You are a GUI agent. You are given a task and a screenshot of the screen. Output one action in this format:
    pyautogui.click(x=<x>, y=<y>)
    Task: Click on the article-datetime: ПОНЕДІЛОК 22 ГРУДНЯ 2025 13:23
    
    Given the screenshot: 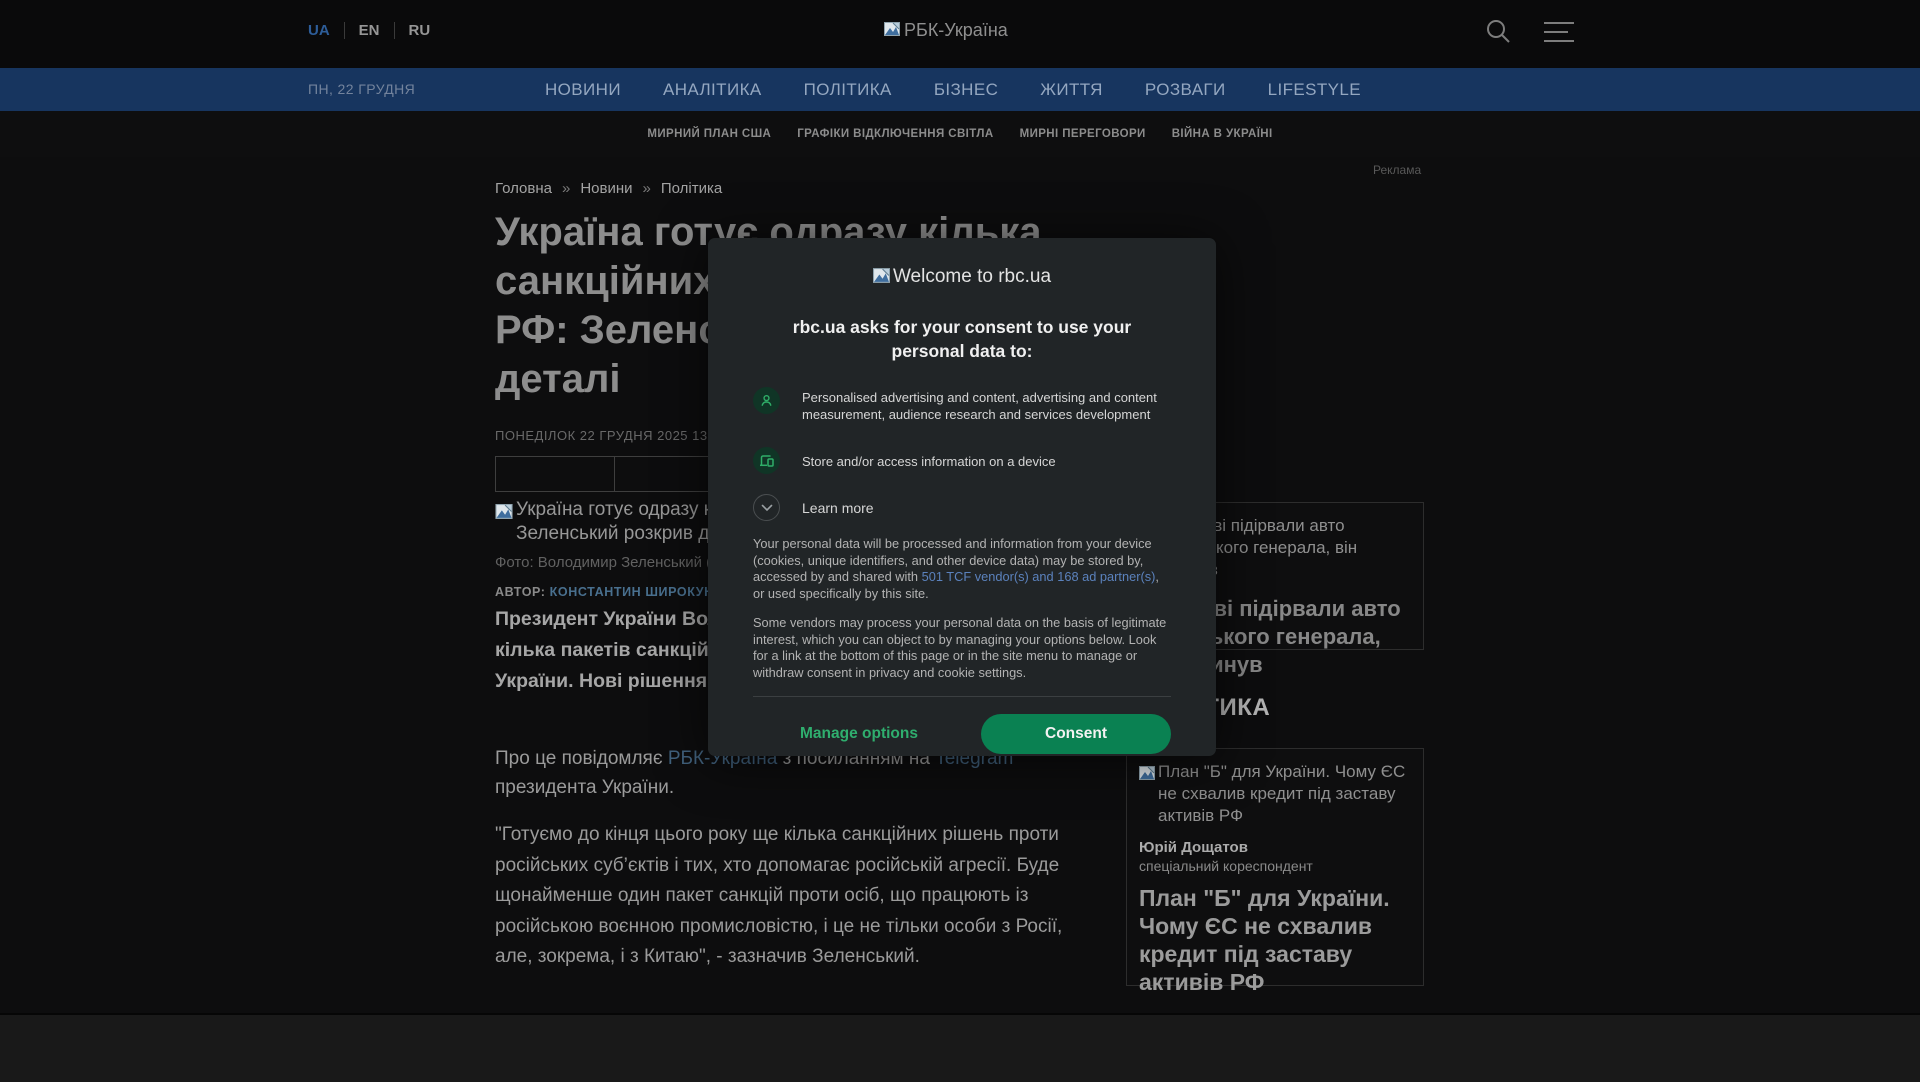 What is the action you would take?
    pyautogui.click(x=611, y=435)
    